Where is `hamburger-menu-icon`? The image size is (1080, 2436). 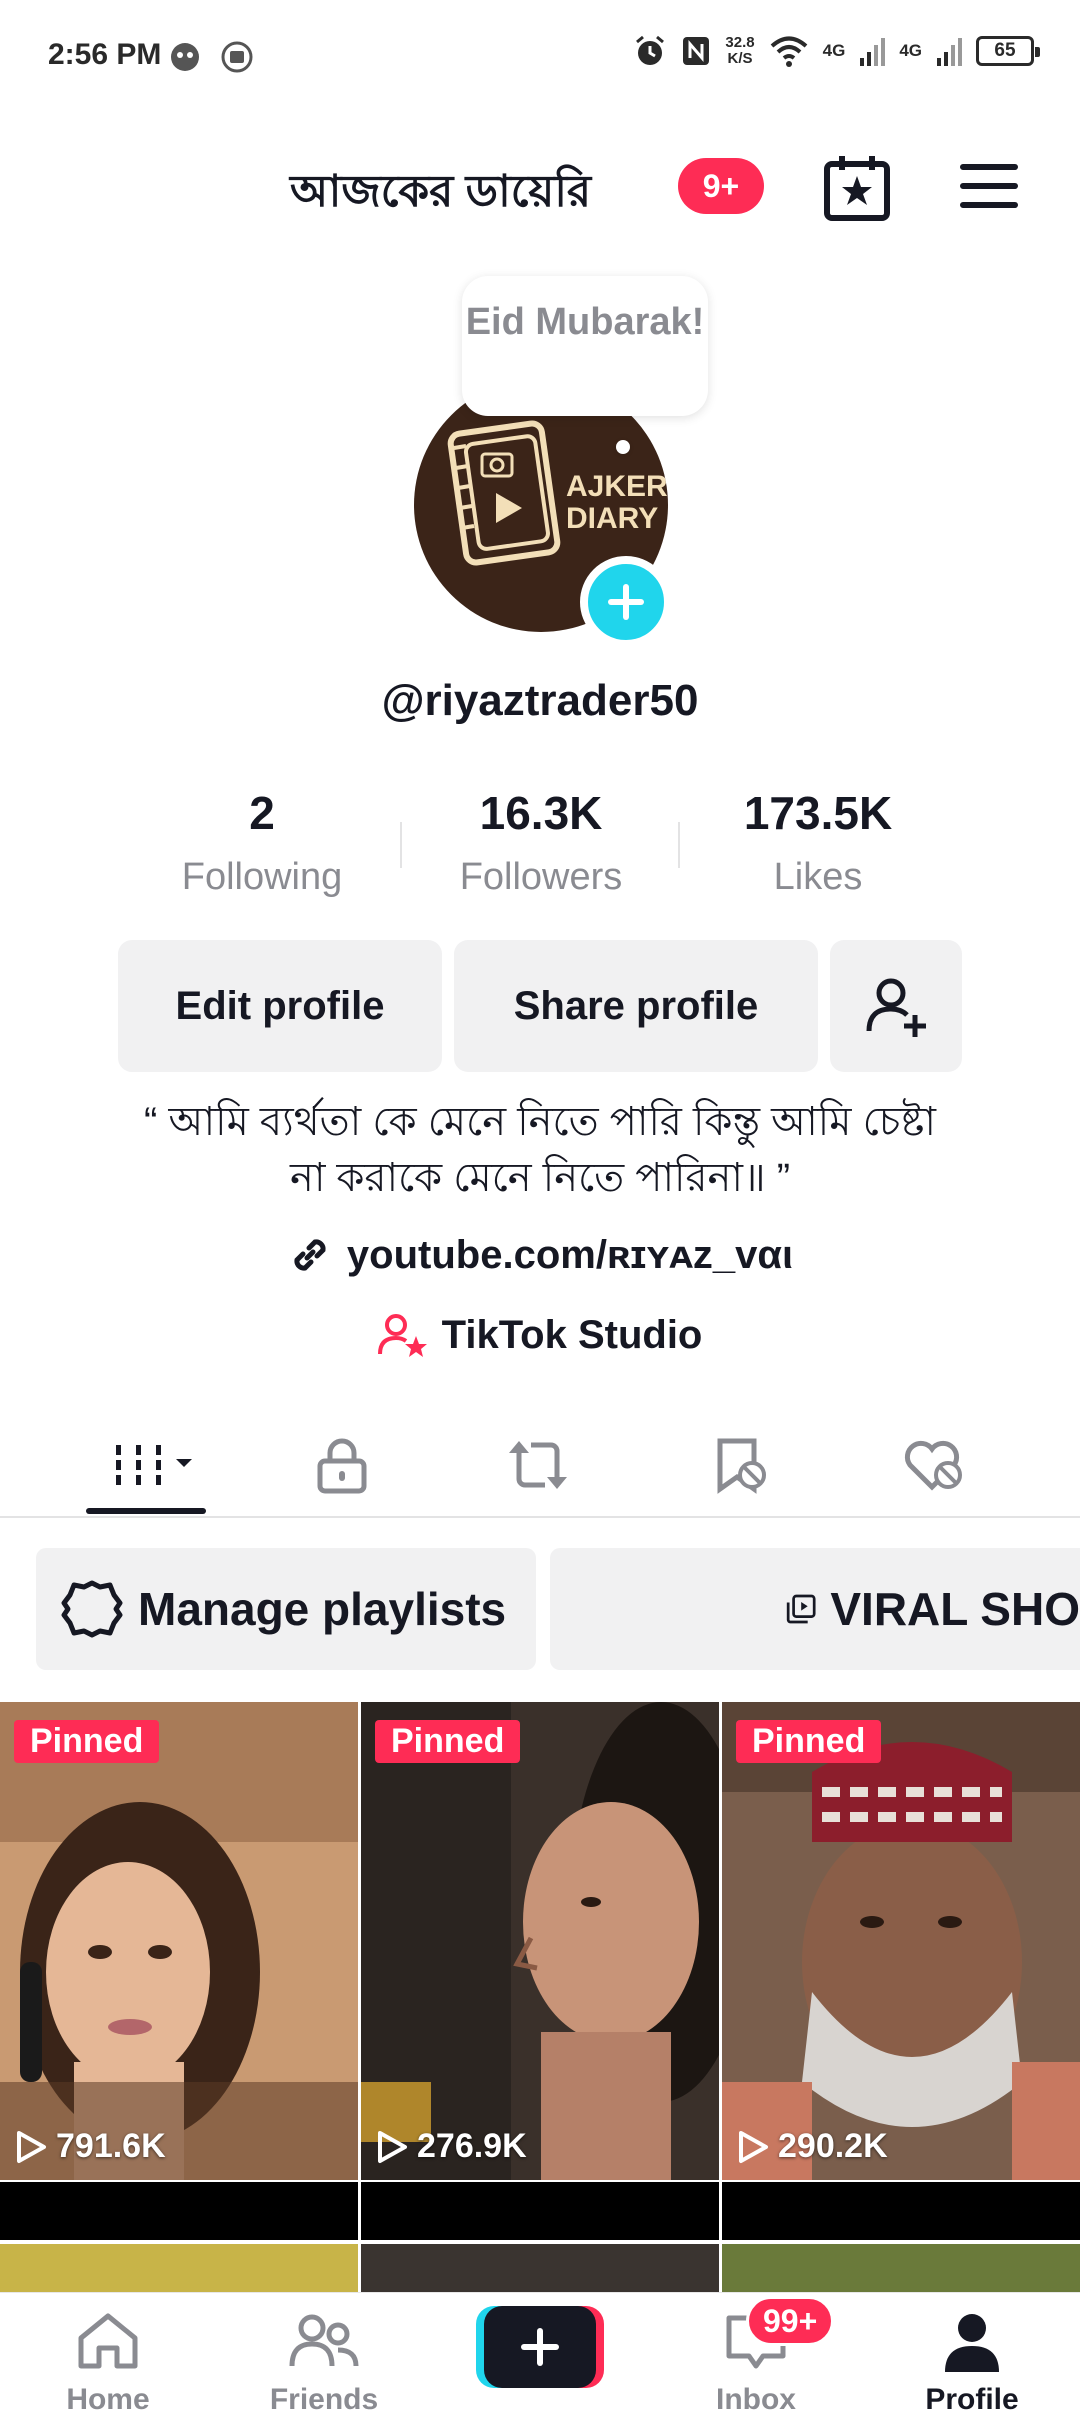 hamburger-menu-icon is located at coordinates (989, 186).